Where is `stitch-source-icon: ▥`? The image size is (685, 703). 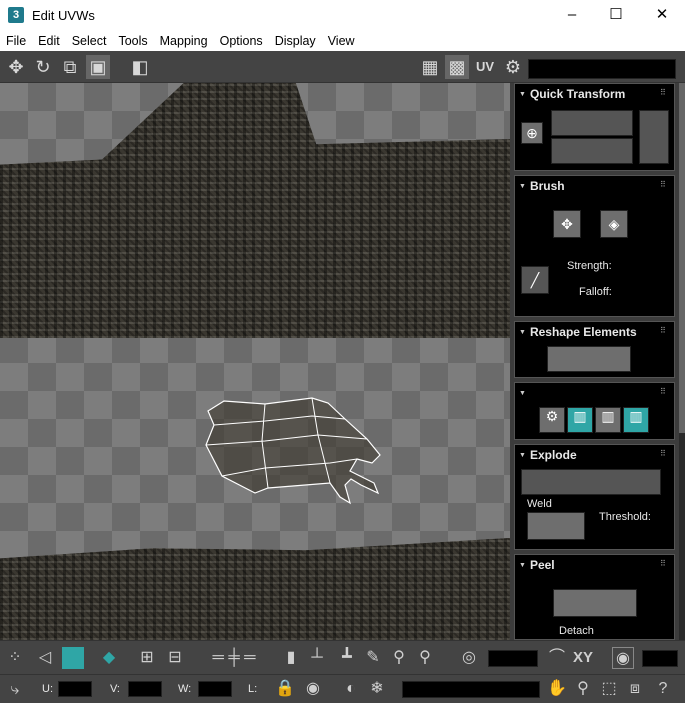
stitch-source-icon: ▥ is located at coordinates (580, 420).